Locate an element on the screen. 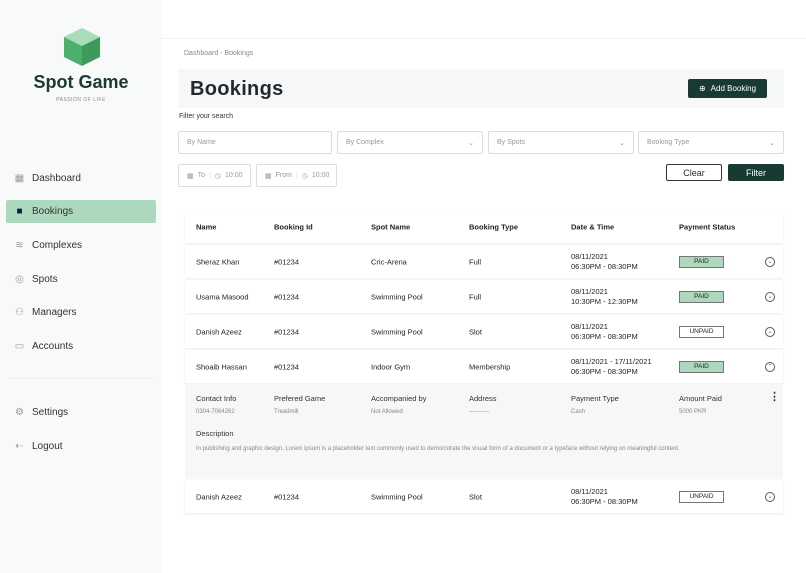 The width and height of the screenshot is (806, 573). add-booking-button: ⊕ Add Booking is located at coordinates (727, 88).